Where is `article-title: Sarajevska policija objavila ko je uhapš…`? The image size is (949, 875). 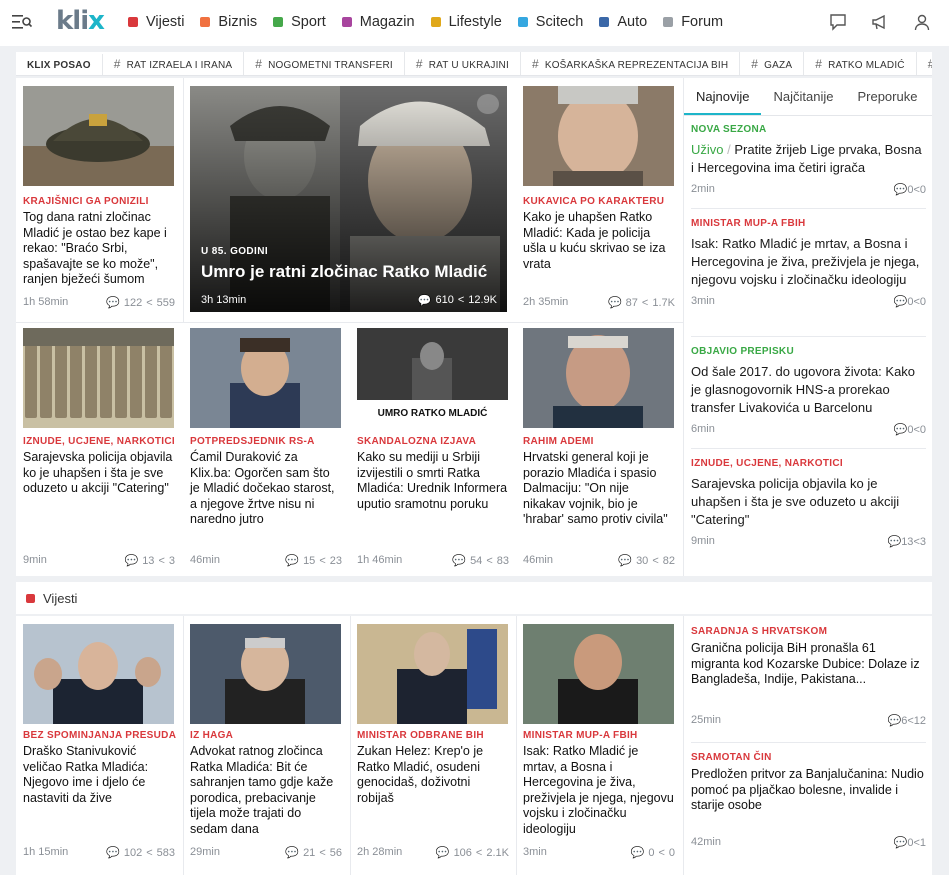 article-title: Sarajevska policija objavila ko je uhapš… is located at coordinates (98, 473).